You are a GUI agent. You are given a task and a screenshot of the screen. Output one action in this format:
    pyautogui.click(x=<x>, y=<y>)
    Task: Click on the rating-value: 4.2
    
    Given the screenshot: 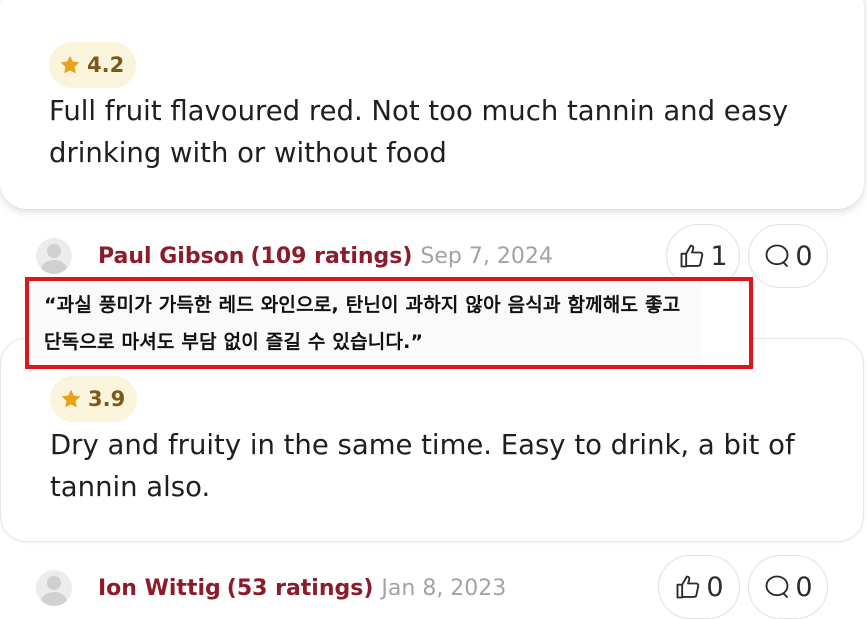 What is the action you would take?
    pyautogui.click(x=106, y=65)
    